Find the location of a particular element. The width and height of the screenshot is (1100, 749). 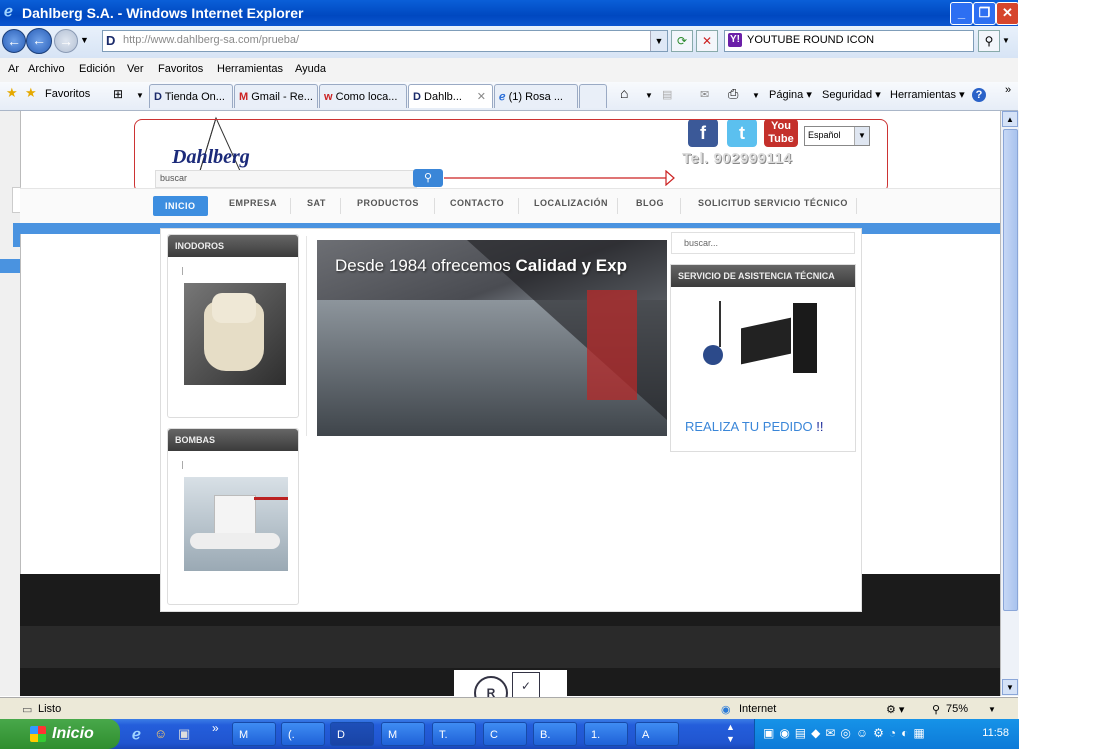

tools-menu: Herramientas ▾ is located at coordinates (927, 94).